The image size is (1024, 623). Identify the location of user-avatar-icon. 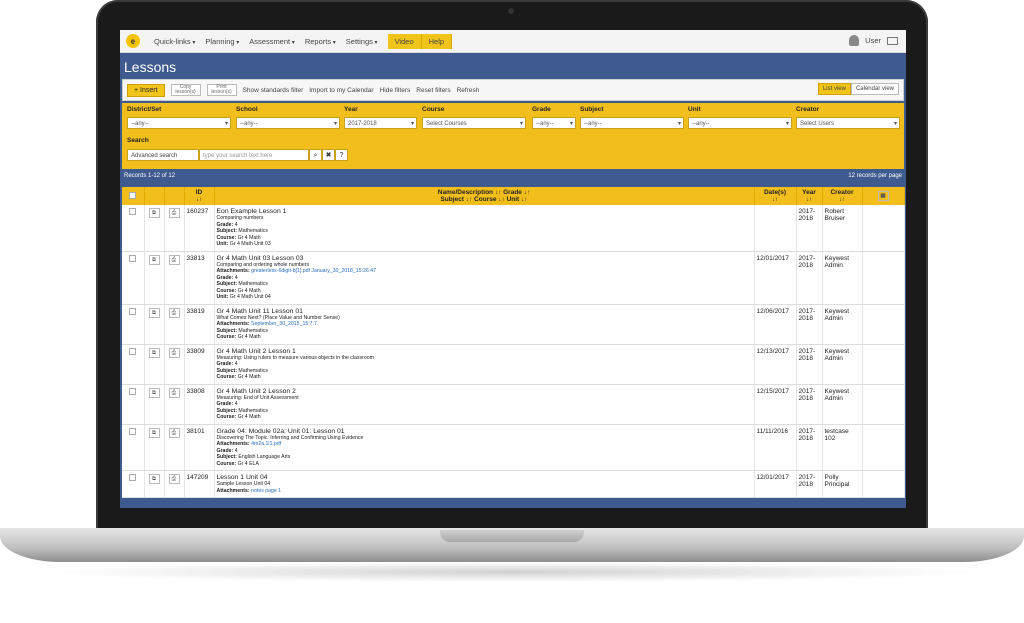
(854, 40).